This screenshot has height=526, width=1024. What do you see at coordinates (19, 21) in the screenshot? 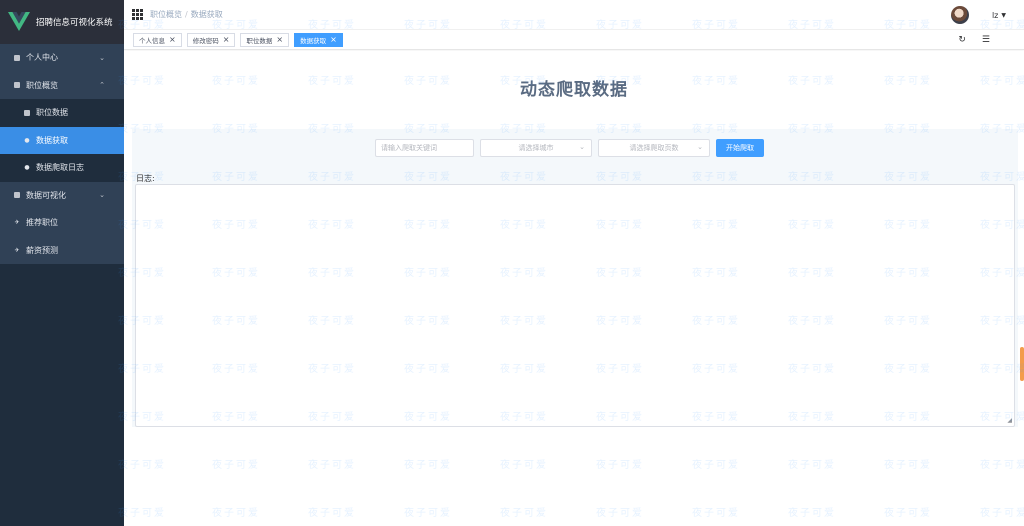
I see `vue-logo-icon` at bounding box center [19, 21].